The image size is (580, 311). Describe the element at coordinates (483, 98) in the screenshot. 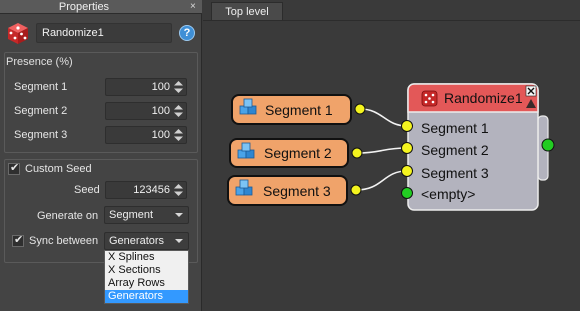

I see `randomize-node-title: Randomize1` at that location.